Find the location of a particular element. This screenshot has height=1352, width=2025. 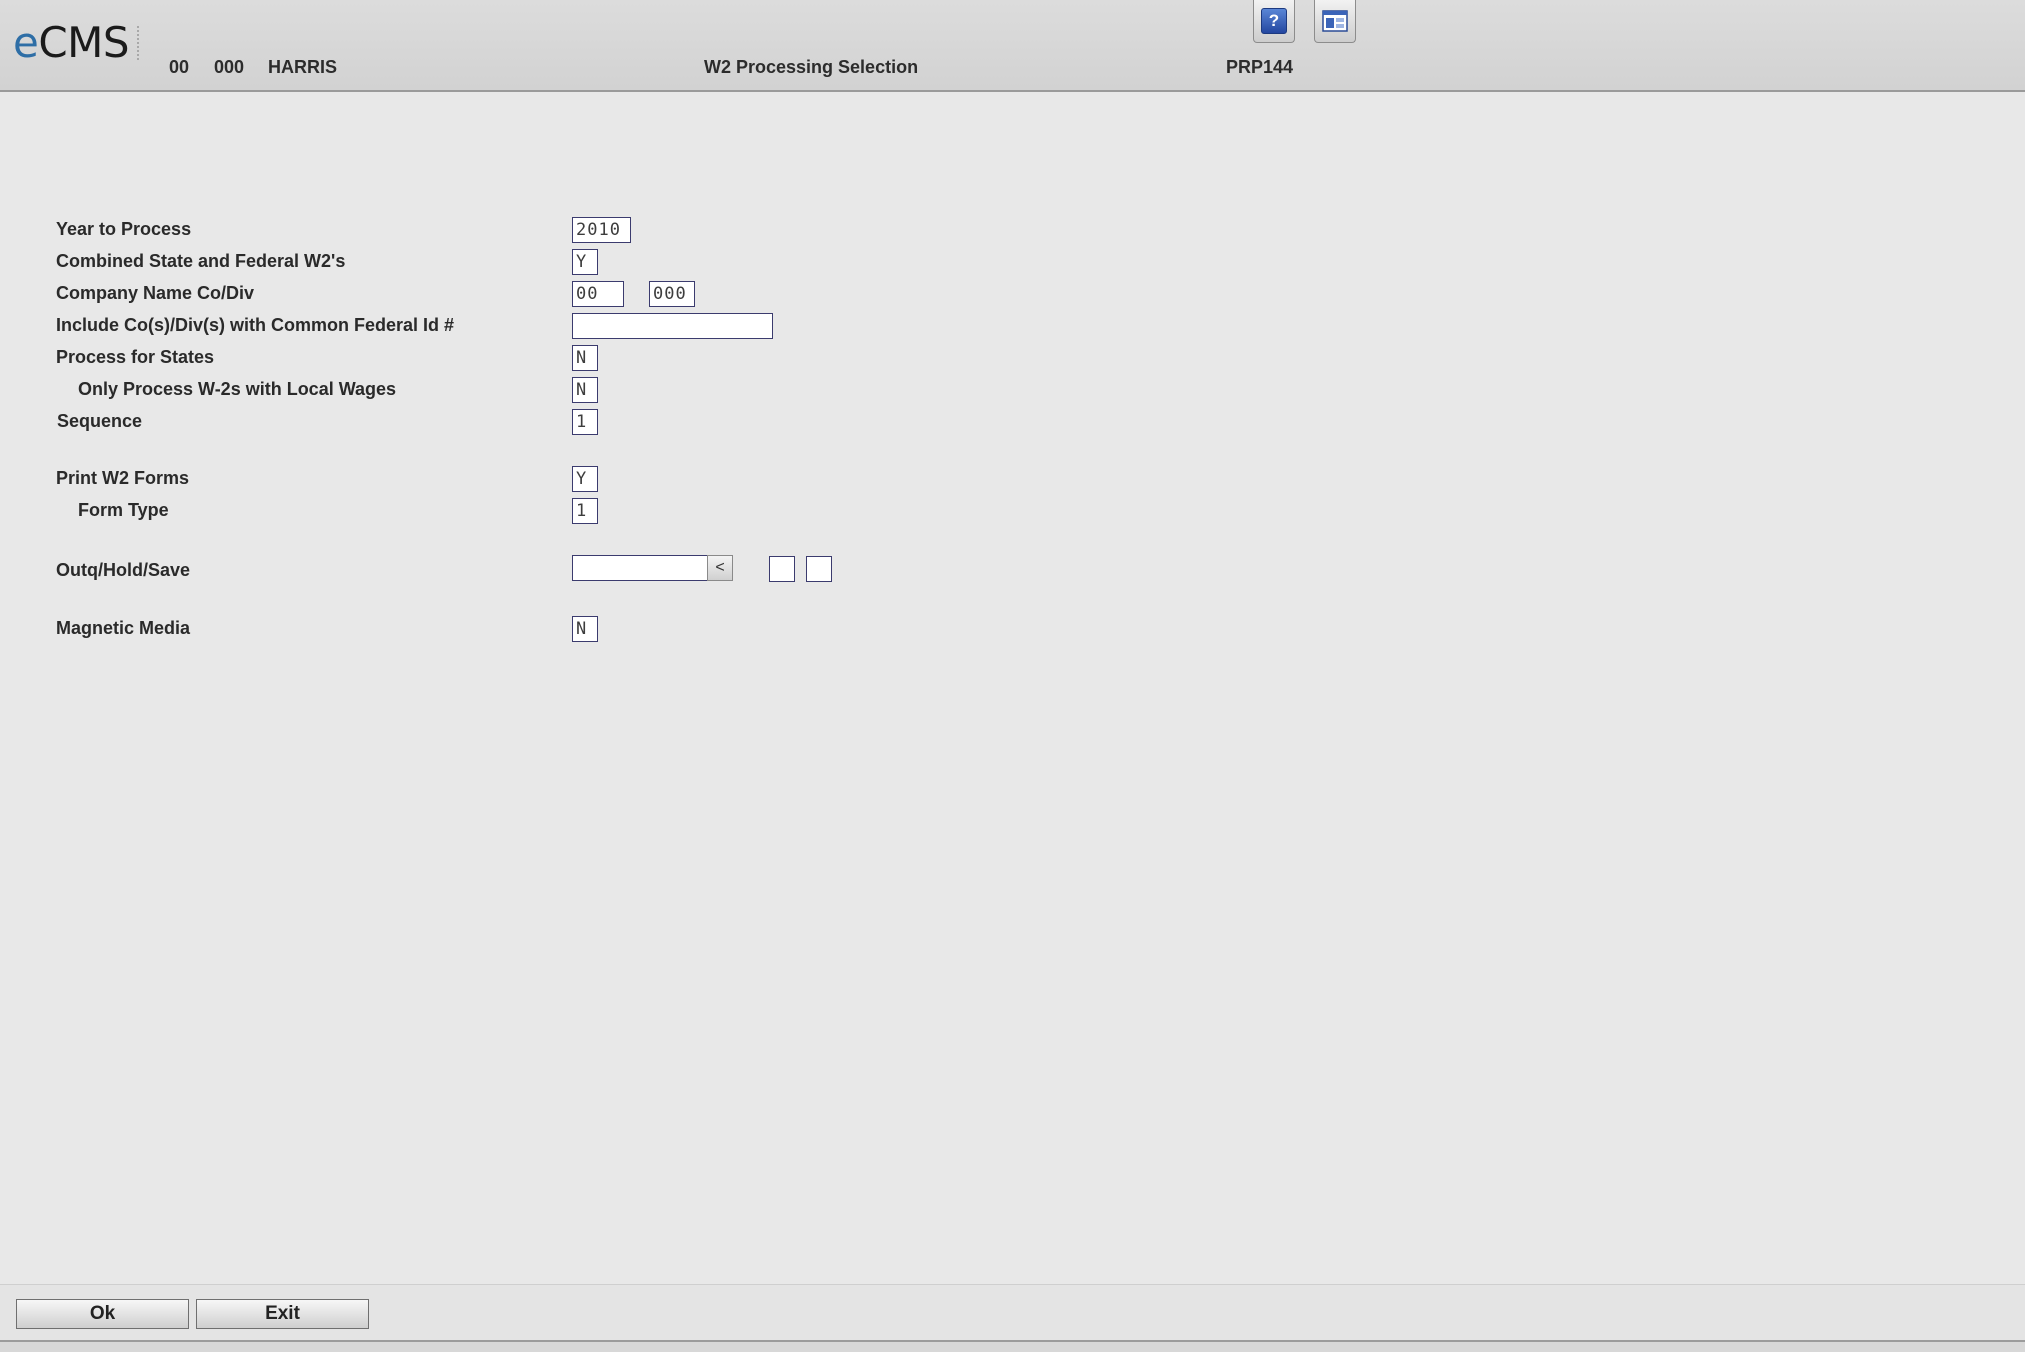

year-label: Year to Process is located at coordinates (124, 229).